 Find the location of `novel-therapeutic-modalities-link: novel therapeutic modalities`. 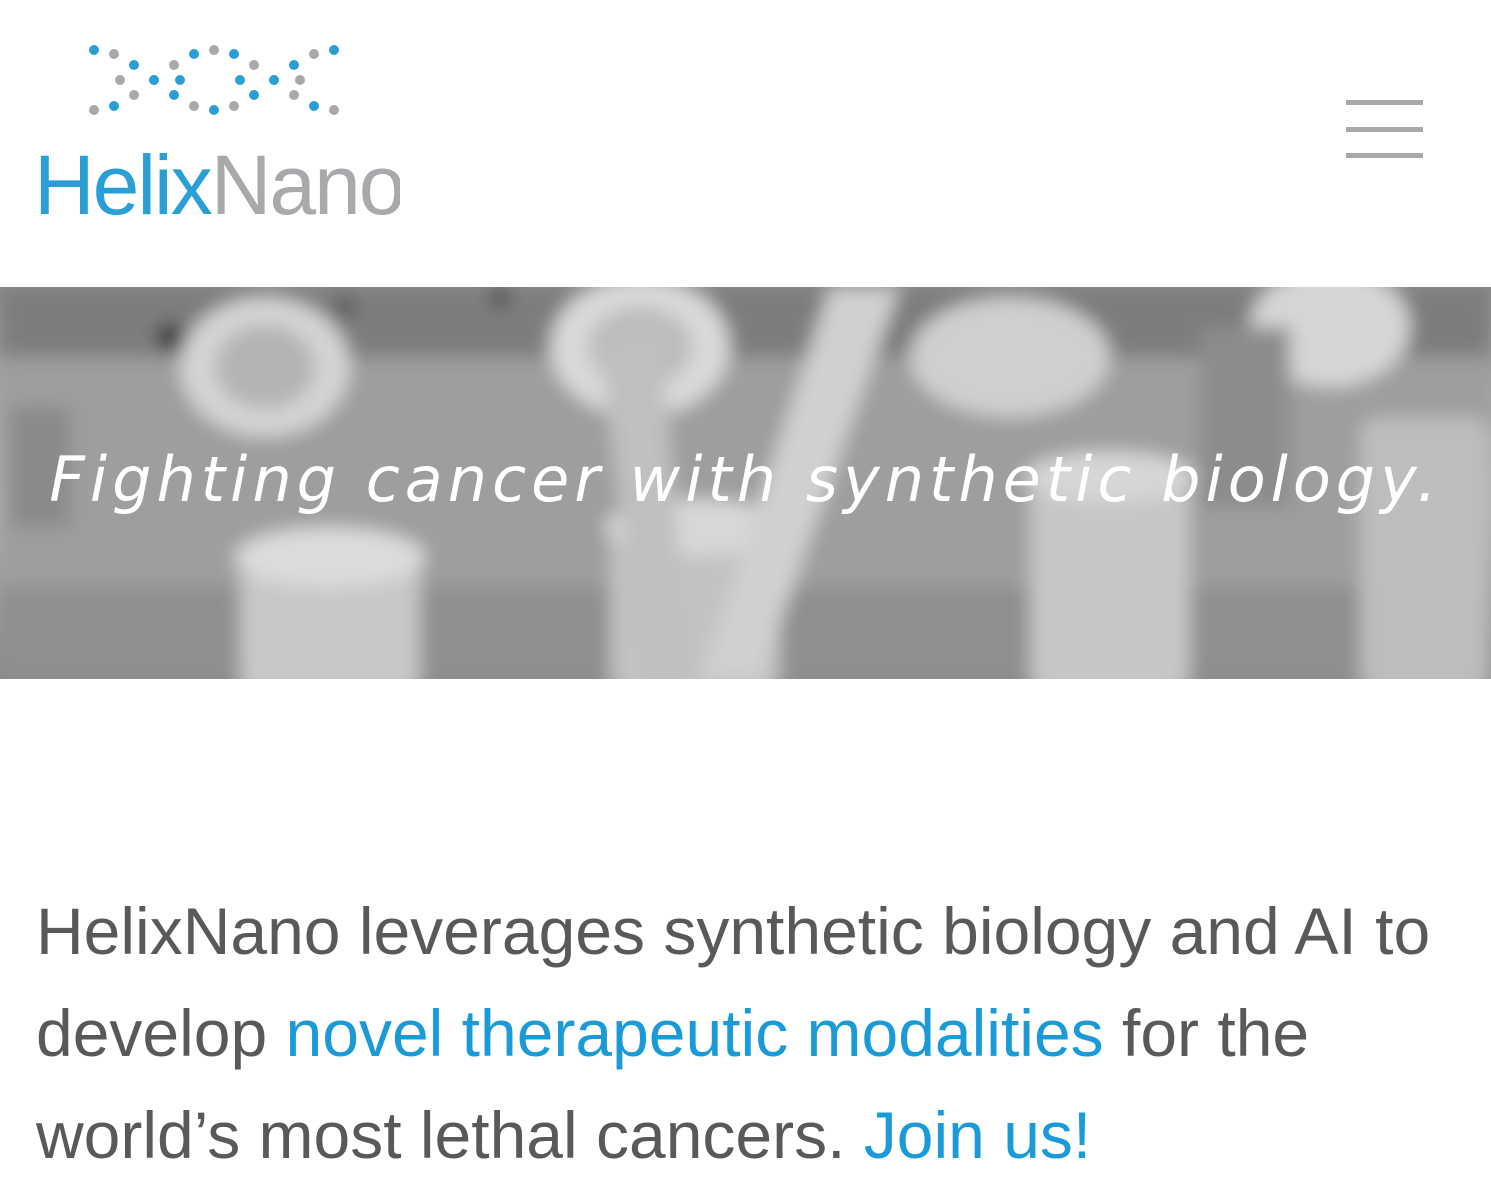

novel-therapeutic-modalities-link: novel therapeutic modalities is located at coordinates (695, 1033).